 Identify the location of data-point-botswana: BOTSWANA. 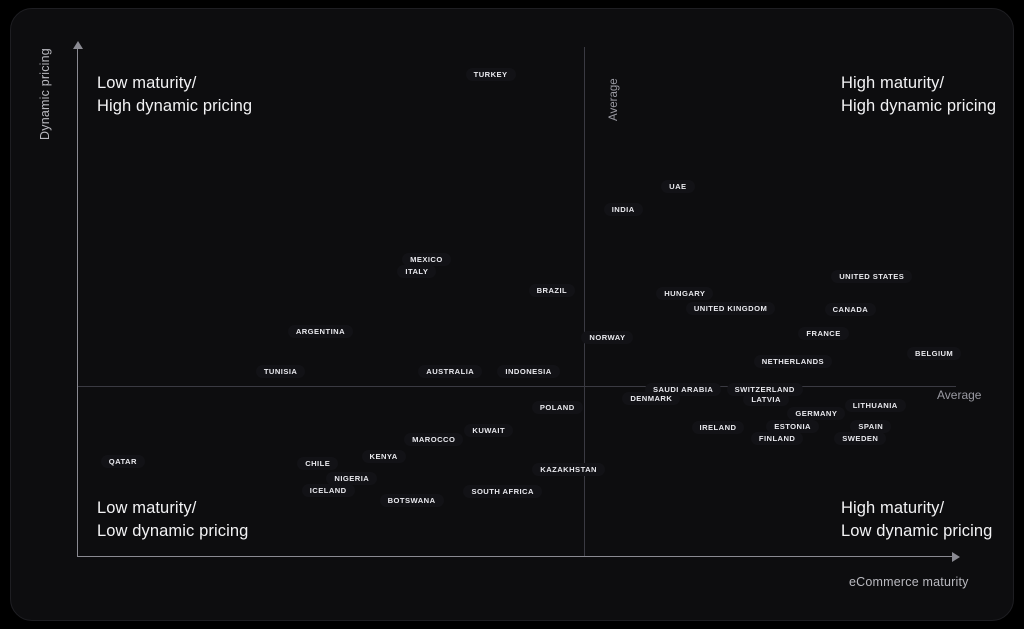
(411, 500).